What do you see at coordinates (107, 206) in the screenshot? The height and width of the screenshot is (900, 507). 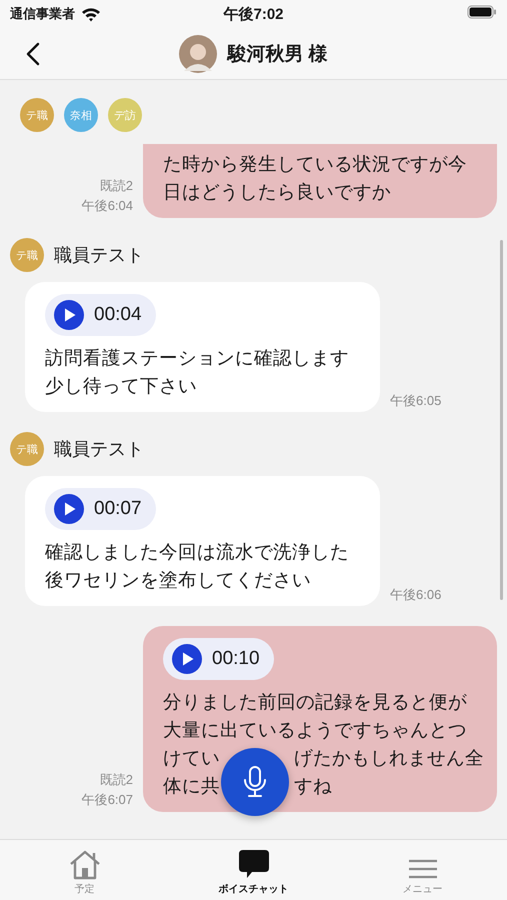 I see `message-time: 午後6:04` at bounding box center [107, 206].